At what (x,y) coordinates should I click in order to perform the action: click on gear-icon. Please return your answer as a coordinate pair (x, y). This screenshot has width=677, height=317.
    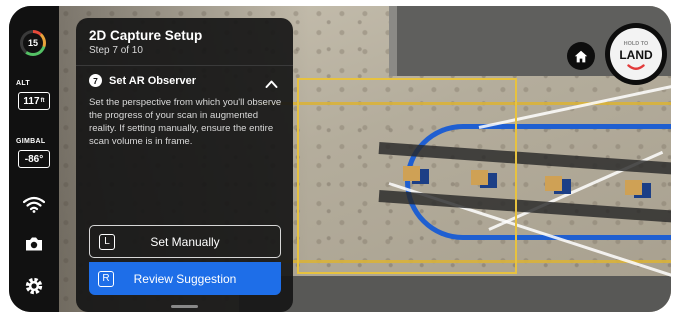
    Looking at the image, I should click on (34, 286).